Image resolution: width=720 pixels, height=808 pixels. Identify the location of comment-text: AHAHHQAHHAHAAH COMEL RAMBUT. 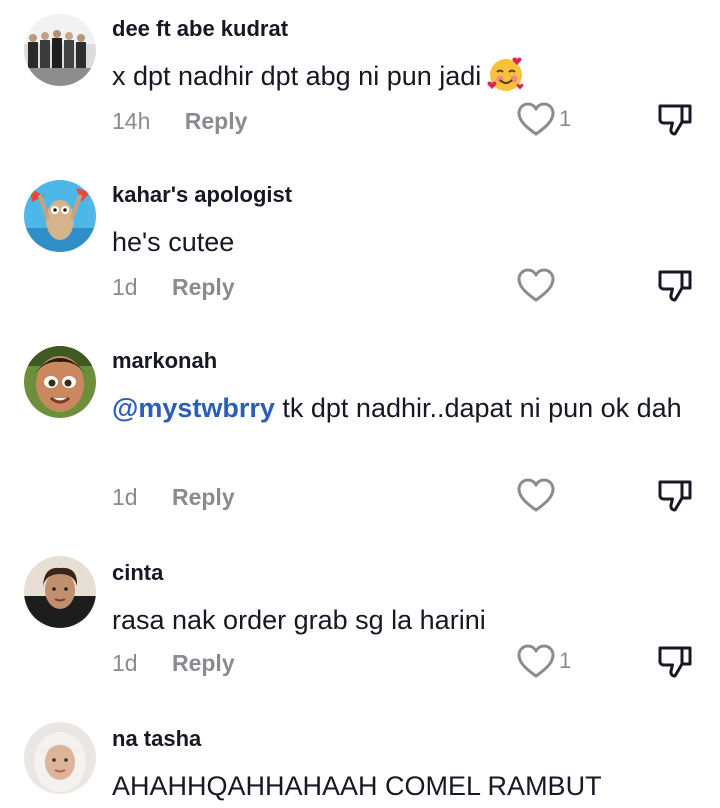
(357, 786).